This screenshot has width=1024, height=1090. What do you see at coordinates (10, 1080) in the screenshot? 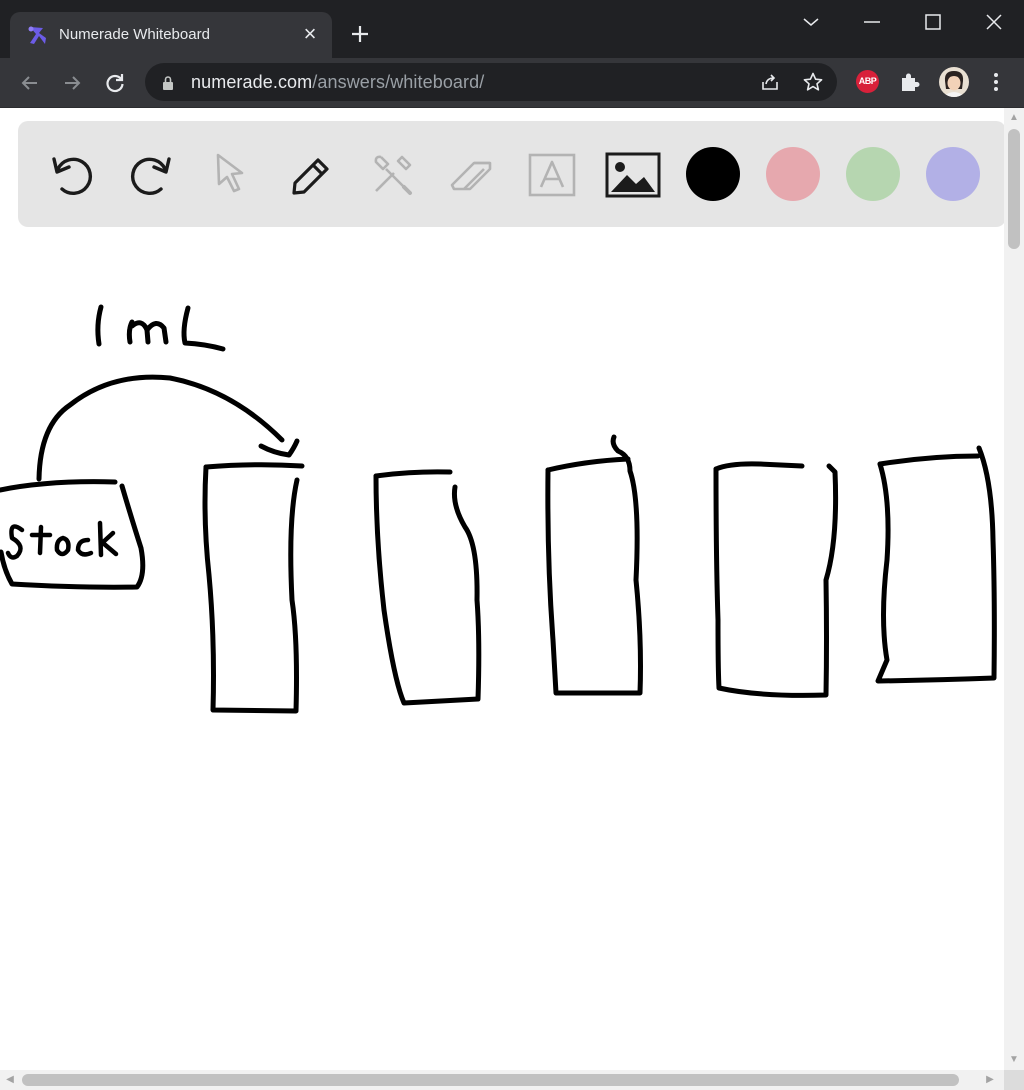
I see `scroll-left-icon: ◀` at bounding box center [10, 1080].